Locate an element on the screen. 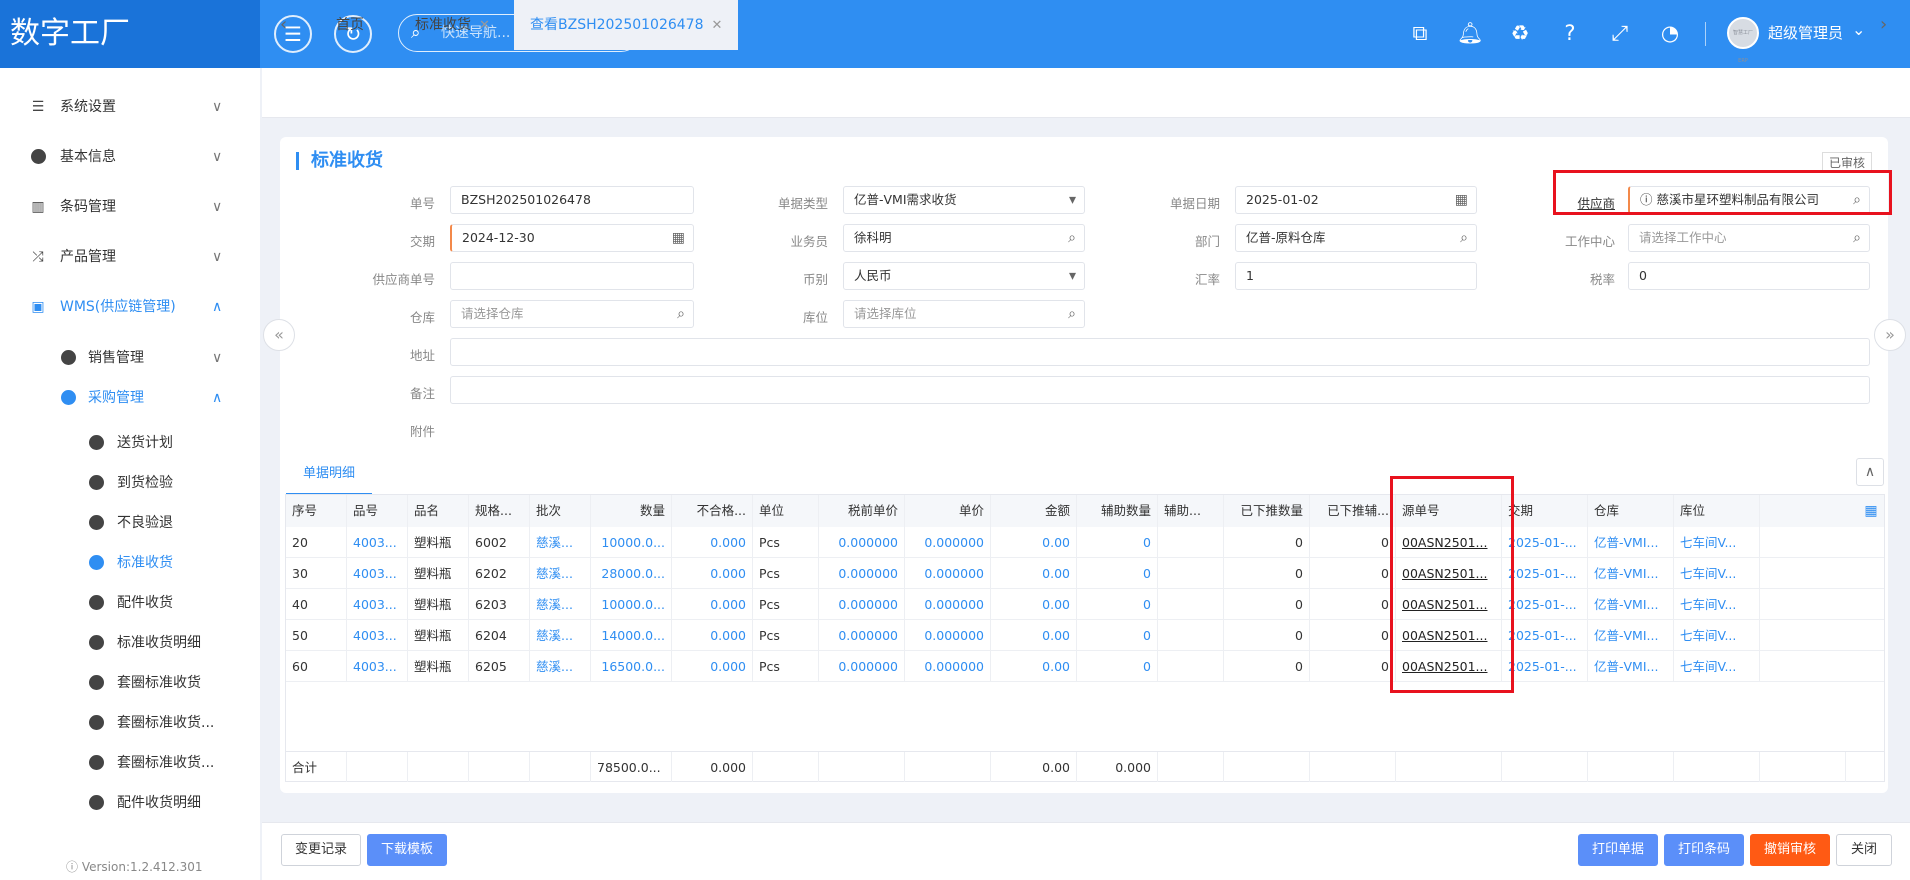 The image size is (1910, 880). change-log-button: 变更记录 is located at coordinates (321, 850).